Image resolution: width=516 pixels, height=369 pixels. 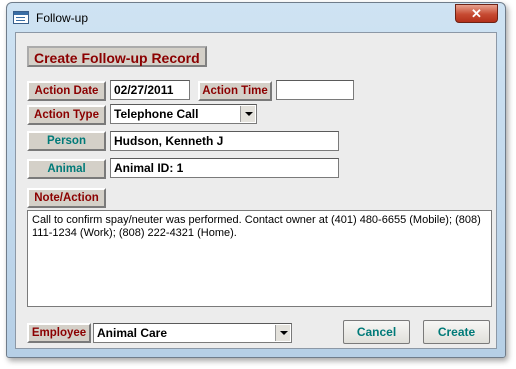 I want to click on action-type-value: Telephone Call, so click(x=156, y=114).